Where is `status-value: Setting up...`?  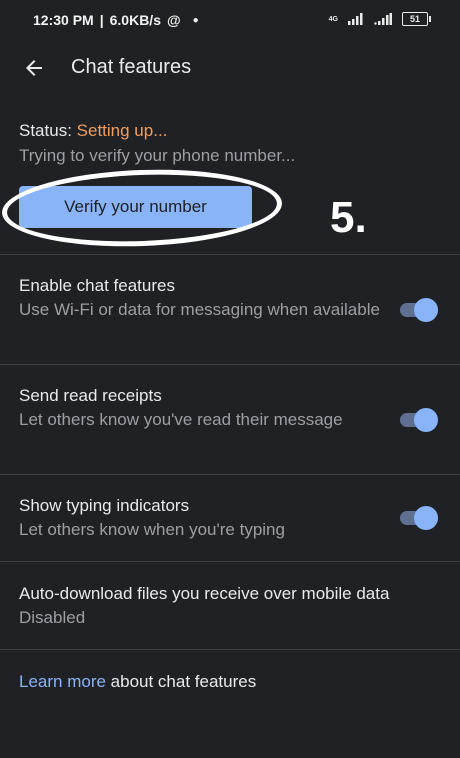
status-value: Setting up... is located at coordinates (122, 130).